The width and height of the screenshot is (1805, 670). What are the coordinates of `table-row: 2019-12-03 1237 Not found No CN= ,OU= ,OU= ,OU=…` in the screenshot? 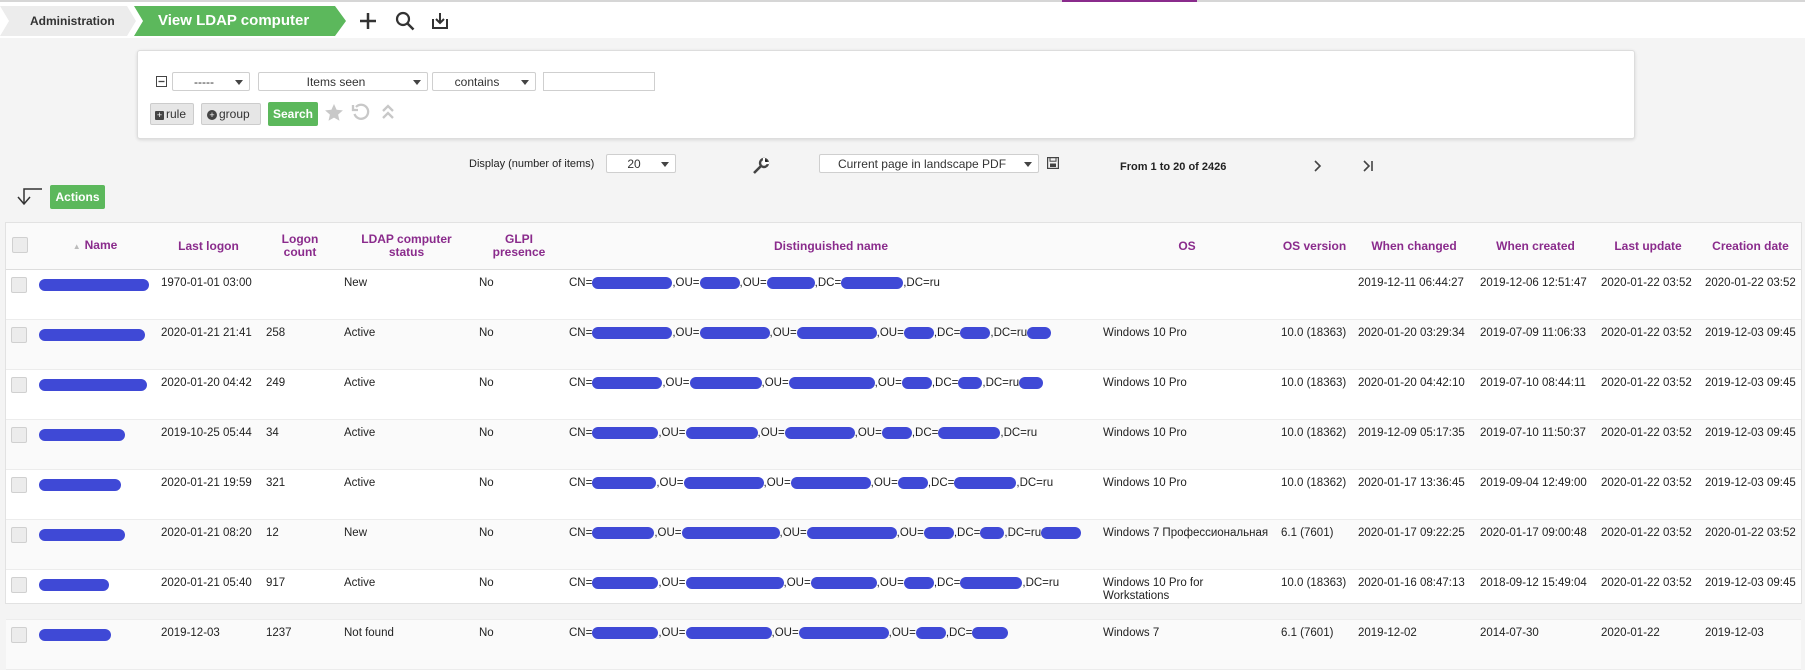 It's located at (903, 644).